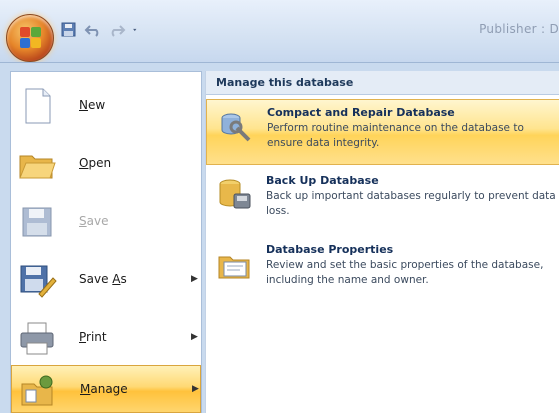 Image resolution: width=559 pixels, height=413 pixels. What do you see at coordinates (117, 30) in the screenshot?
I see `redo-icon` at bounding box center [117, 30].